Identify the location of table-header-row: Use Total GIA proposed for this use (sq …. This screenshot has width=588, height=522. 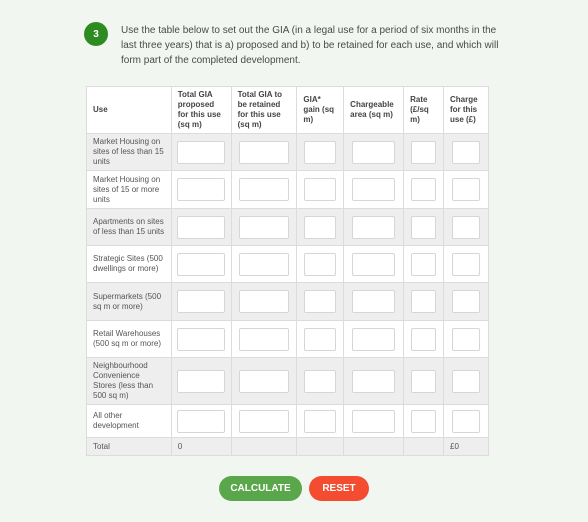
(287, 110).